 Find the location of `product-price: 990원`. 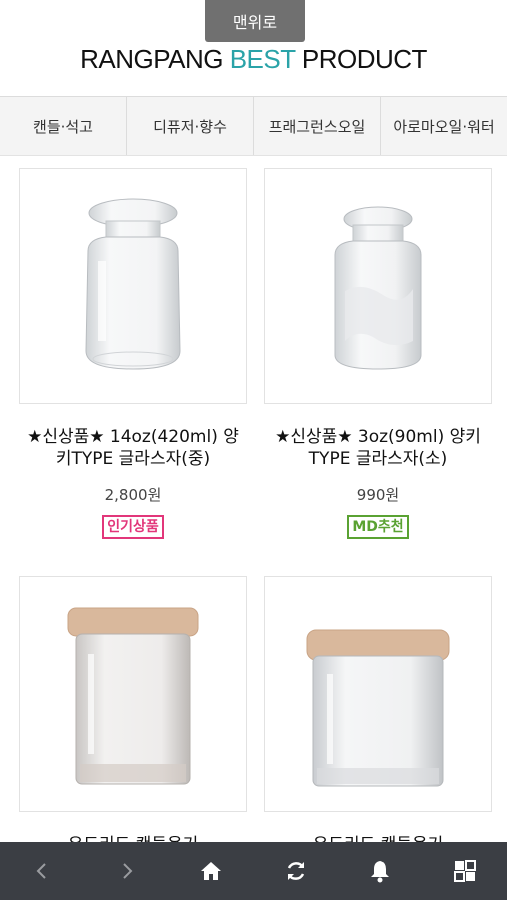

product-price: 990원 is located at coordinates (378, 495).